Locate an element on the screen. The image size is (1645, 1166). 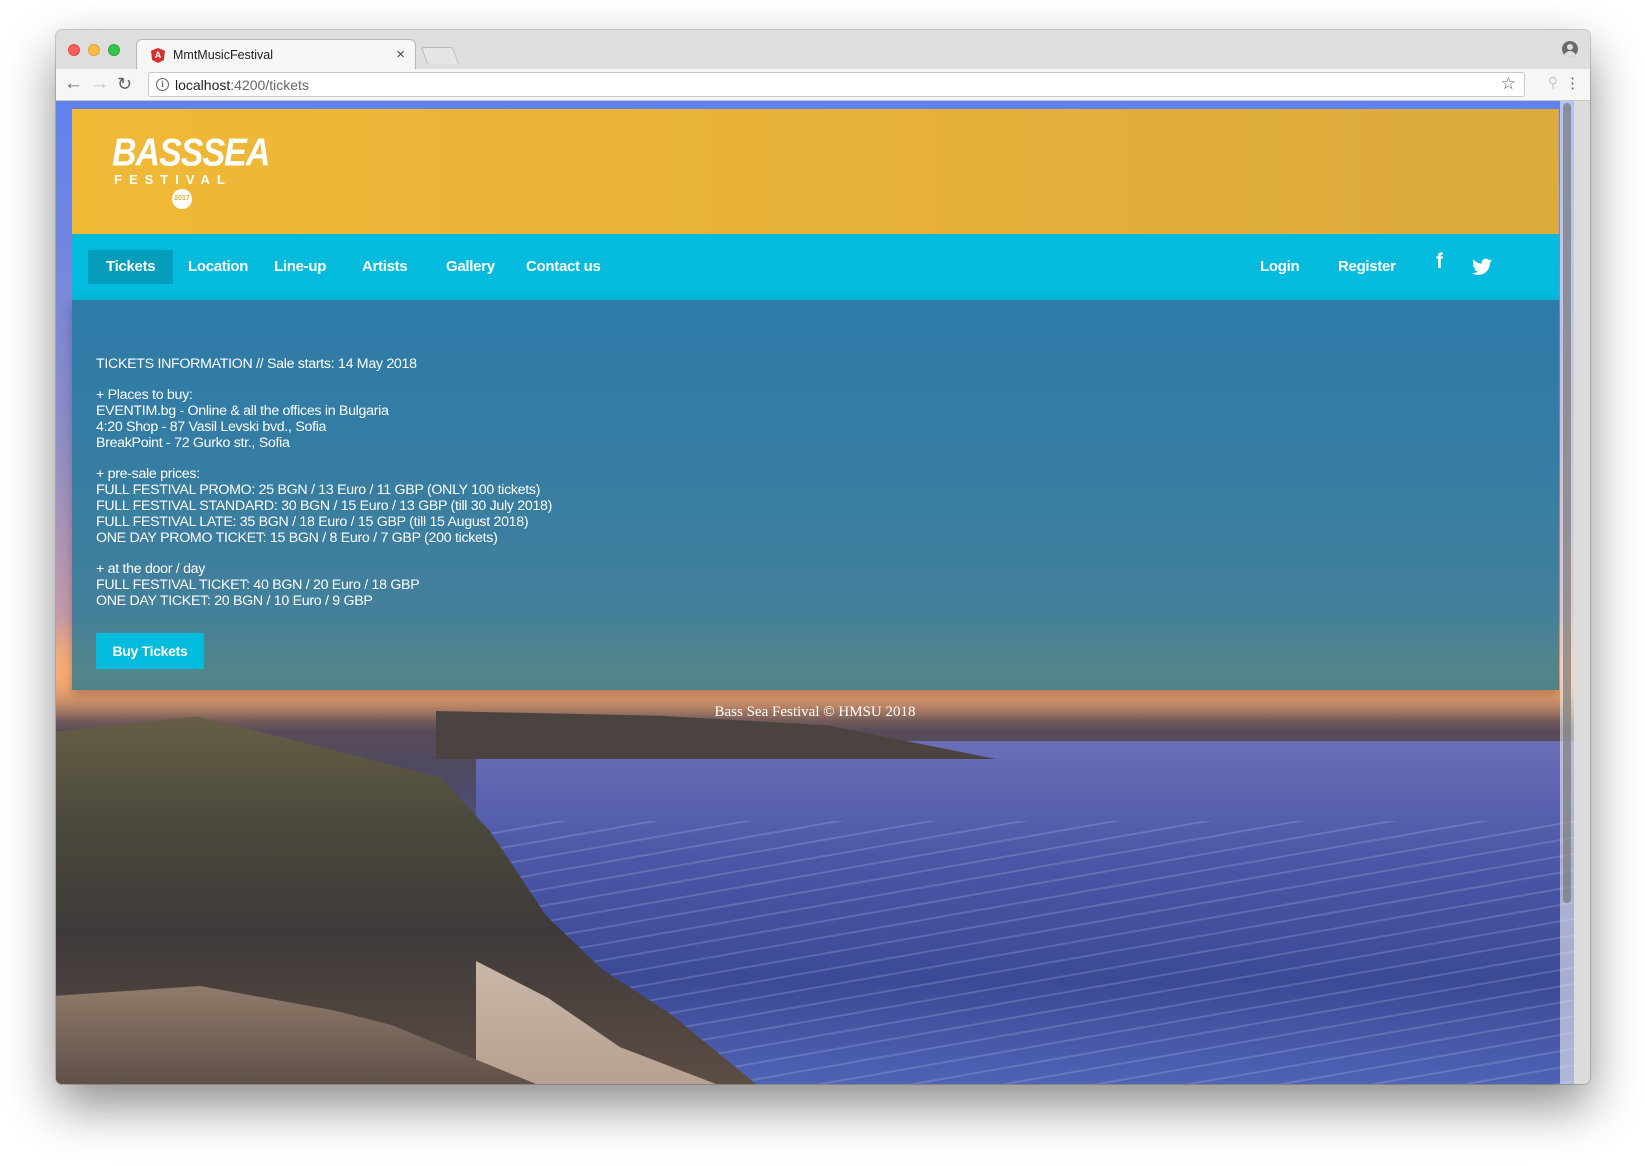
info-icon: i is located at coordinates (162, 84).